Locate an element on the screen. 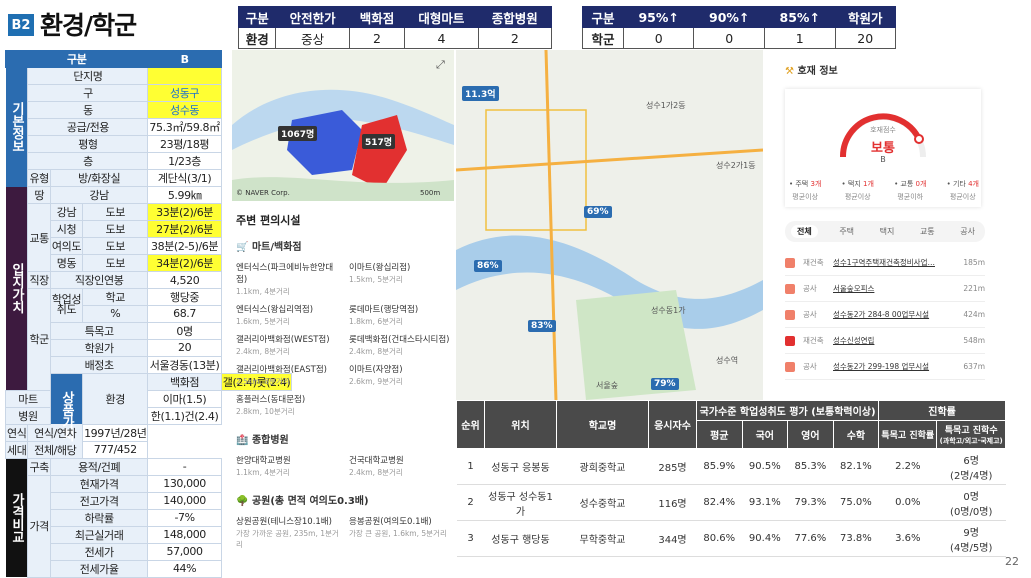 The image size is (1031, 578). table-cell: 6명 (2명/4명) is located at coordinates (971, 466).